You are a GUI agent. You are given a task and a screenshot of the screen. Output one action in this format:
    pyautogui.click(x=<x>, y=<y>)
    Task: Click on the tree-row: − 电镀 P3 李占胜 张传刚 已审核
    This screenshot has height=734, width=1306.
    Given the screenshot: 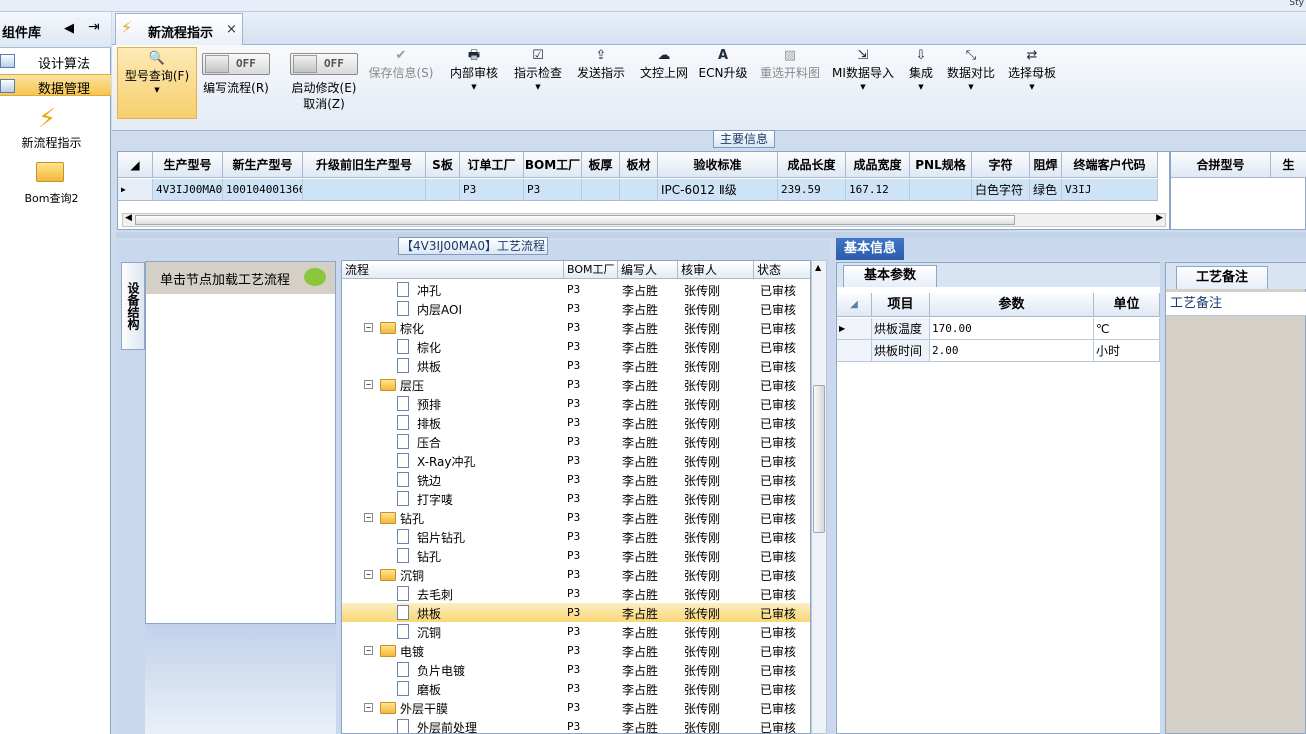 What is the action you would take?
    pyautogui.click(x=576, y=650)
    